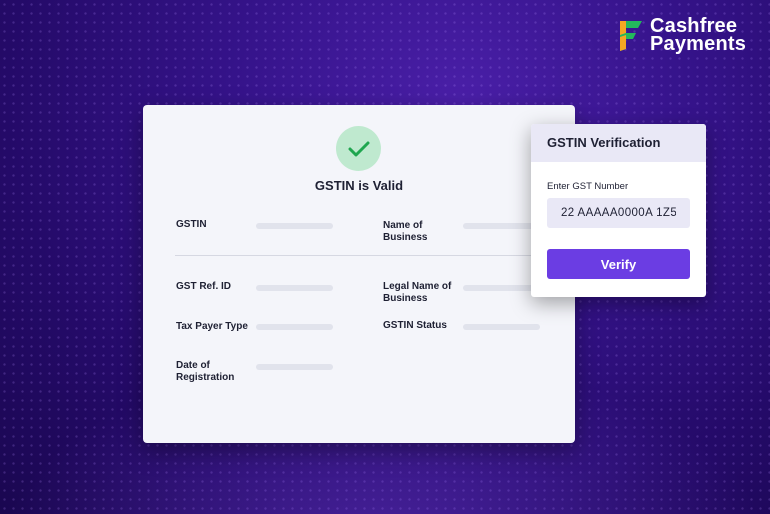  Describe the element at coordinates (618, 264) in the screenshot. I see `verify-button: Verify` at that location.